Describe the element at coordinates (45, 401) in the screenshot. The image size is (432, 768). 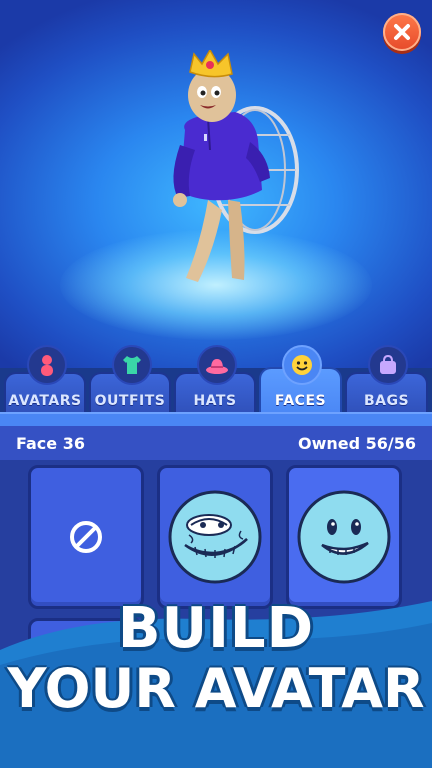
I see `tab-label: AVATARS` at that location.